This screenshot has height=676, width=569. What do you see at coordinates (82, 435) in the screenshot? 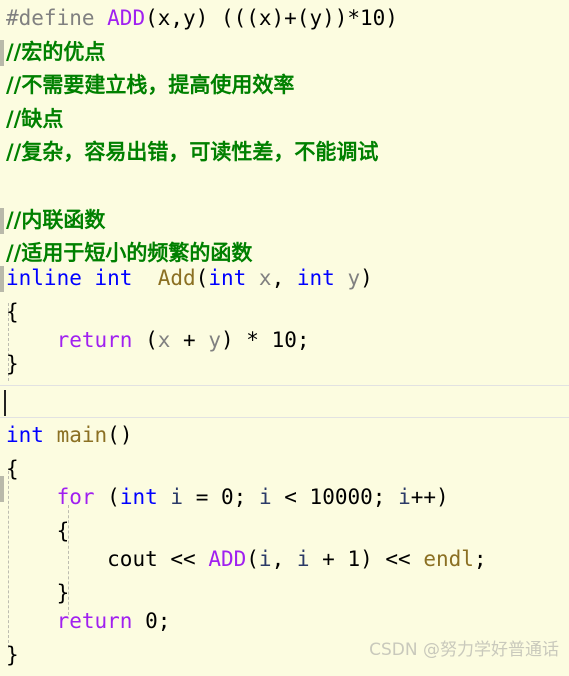
I see `token-function-name: main` at bounding box center [82, 435].